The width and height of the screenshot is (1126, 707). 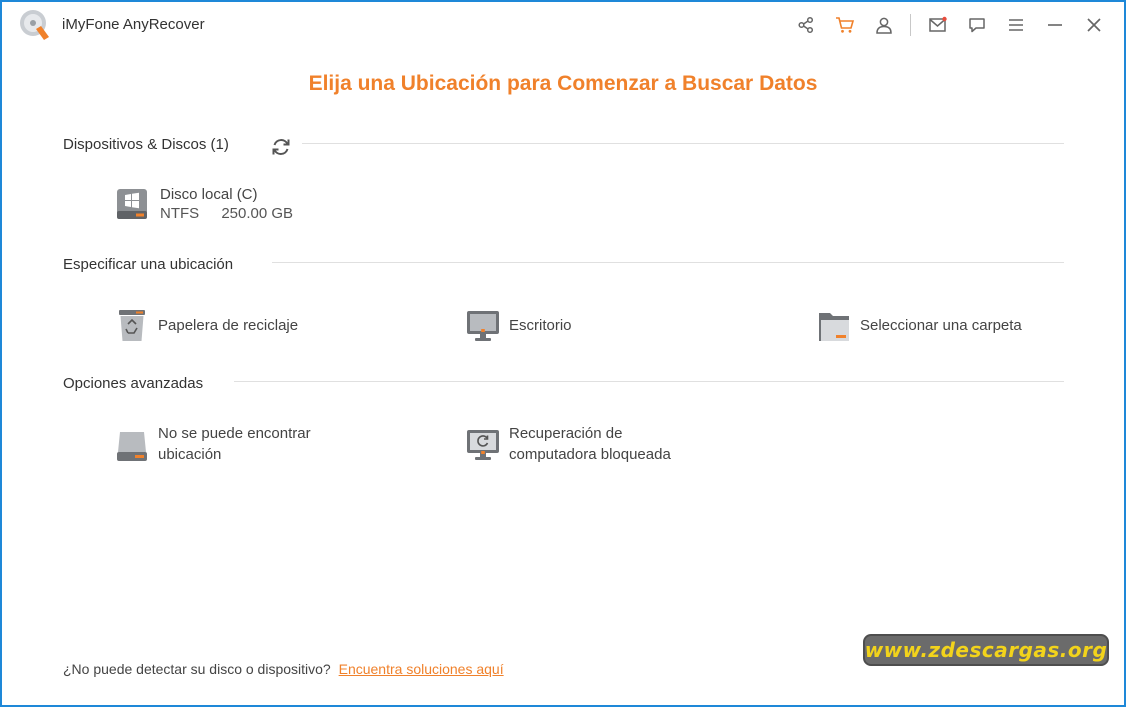 What do you see at coordinates (257, 213) in the screenshot?
I see `disk-size: 250.00 GB` at bounding box center [257, 213].